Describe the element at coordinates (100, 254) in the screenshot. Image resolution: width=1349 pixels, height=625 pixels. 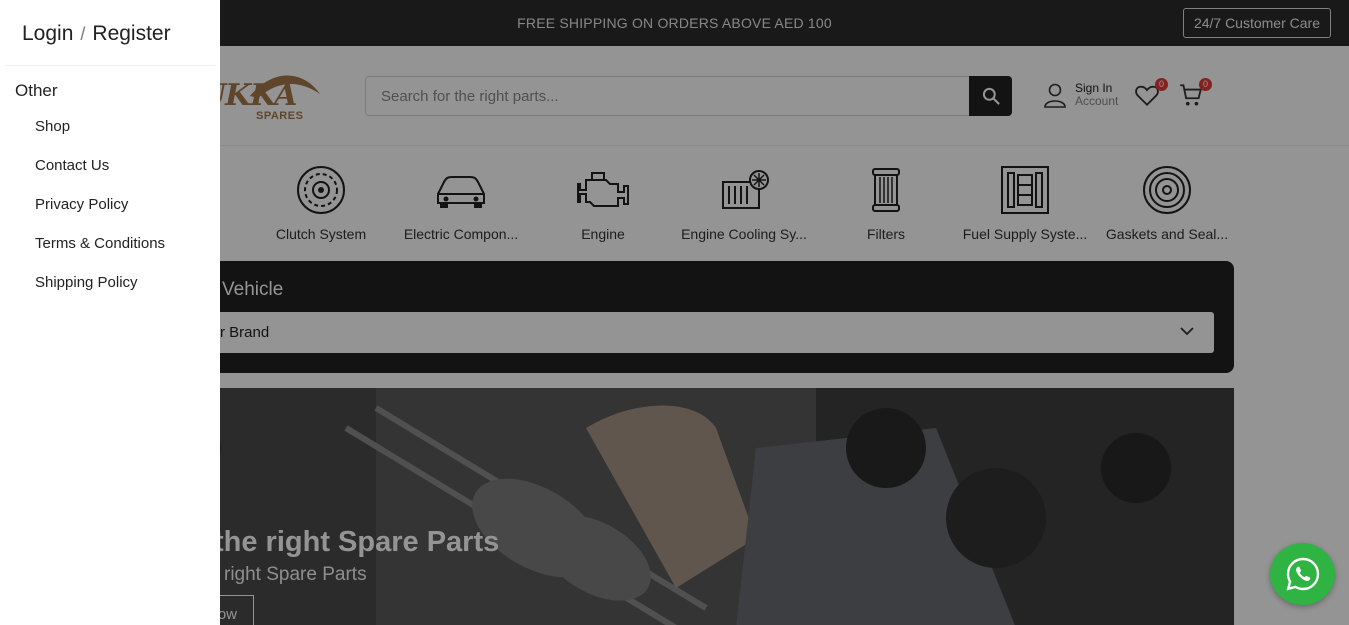
I see `drawer-link-terms: Terms & Conditions` at that location.